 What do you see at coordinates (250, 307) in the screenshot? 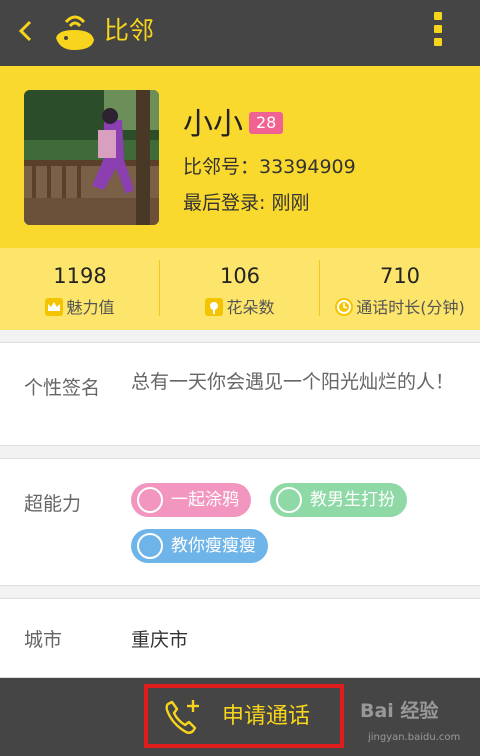
I see `stat-flowers-label: 花朵数` at bounding box center [250, 307].